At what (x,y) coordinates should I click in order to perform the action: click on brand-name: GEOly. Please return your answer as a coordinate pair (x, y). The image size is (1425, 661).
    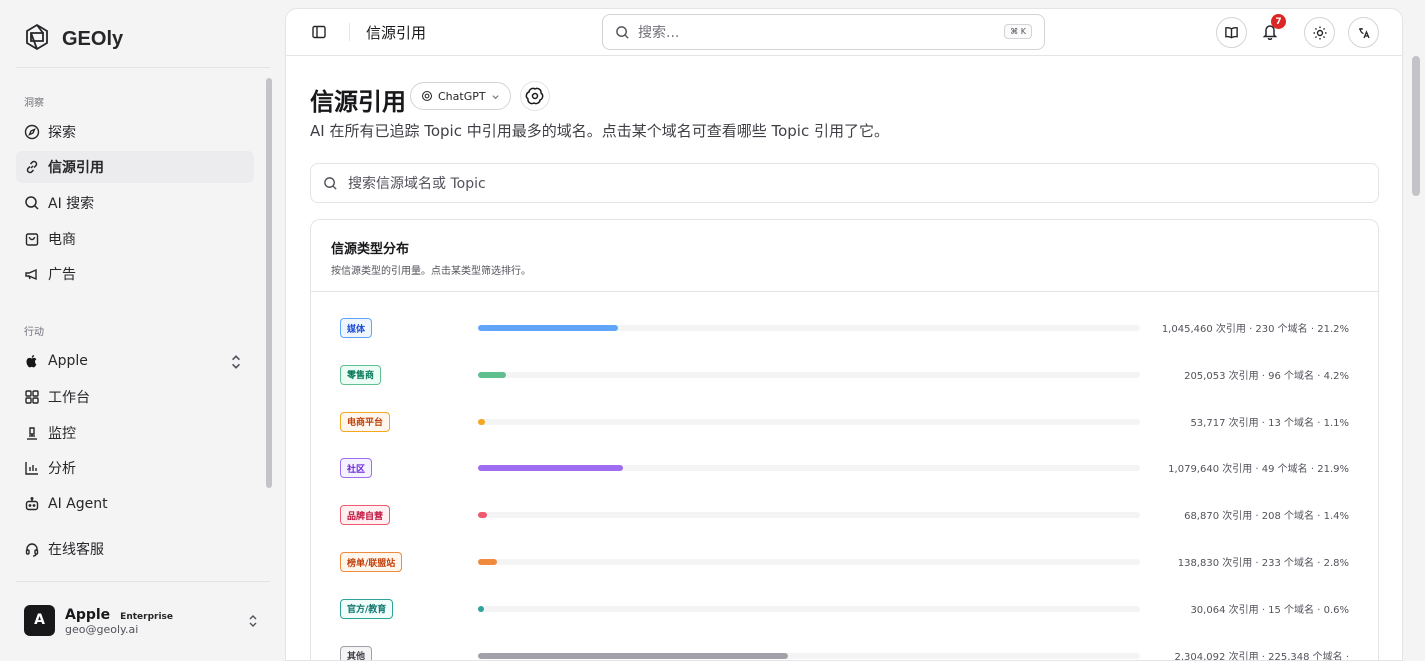
    Looking at the image, I should click on (93, 38).